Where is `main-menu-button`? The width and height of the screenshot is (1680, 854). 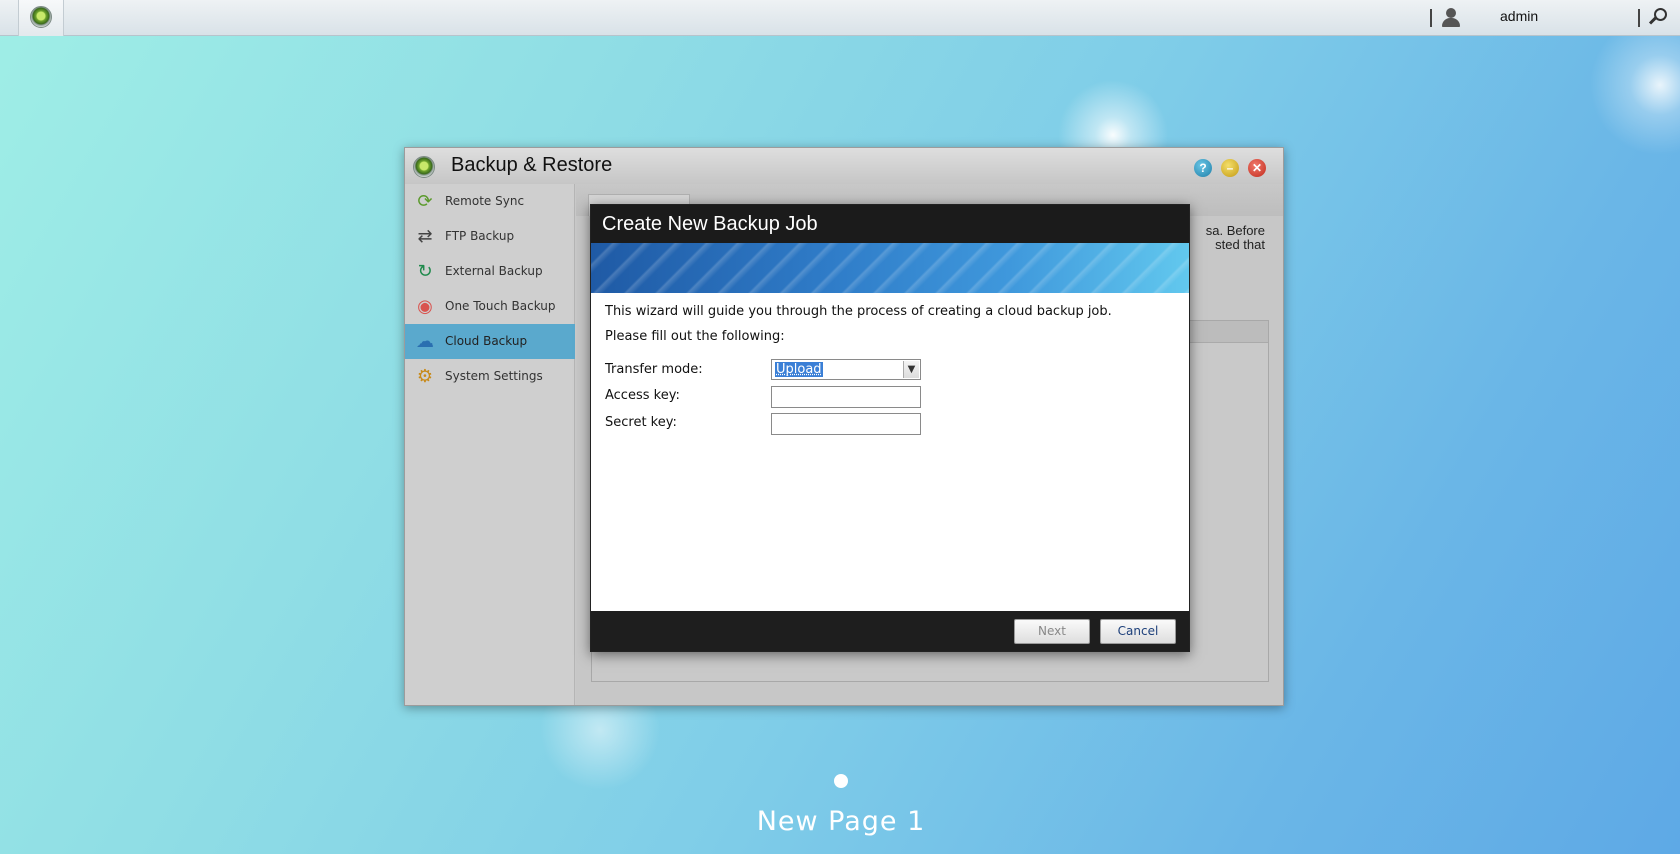
main-menu-button is located at coordinates (41, 18).